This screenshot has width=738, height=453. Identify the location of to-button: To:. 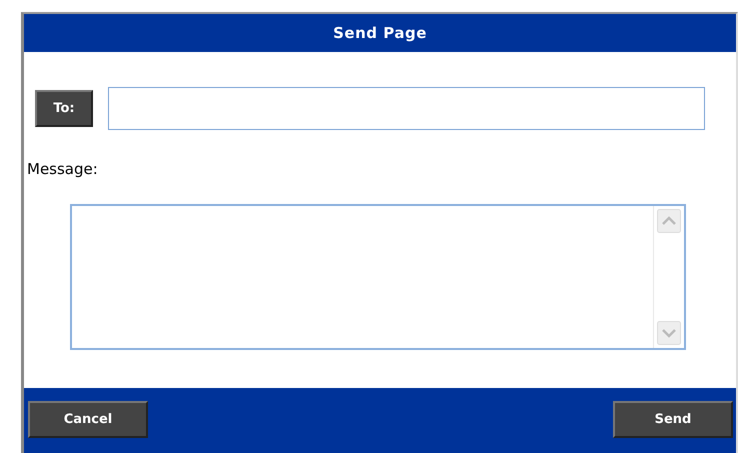
(64, 108).